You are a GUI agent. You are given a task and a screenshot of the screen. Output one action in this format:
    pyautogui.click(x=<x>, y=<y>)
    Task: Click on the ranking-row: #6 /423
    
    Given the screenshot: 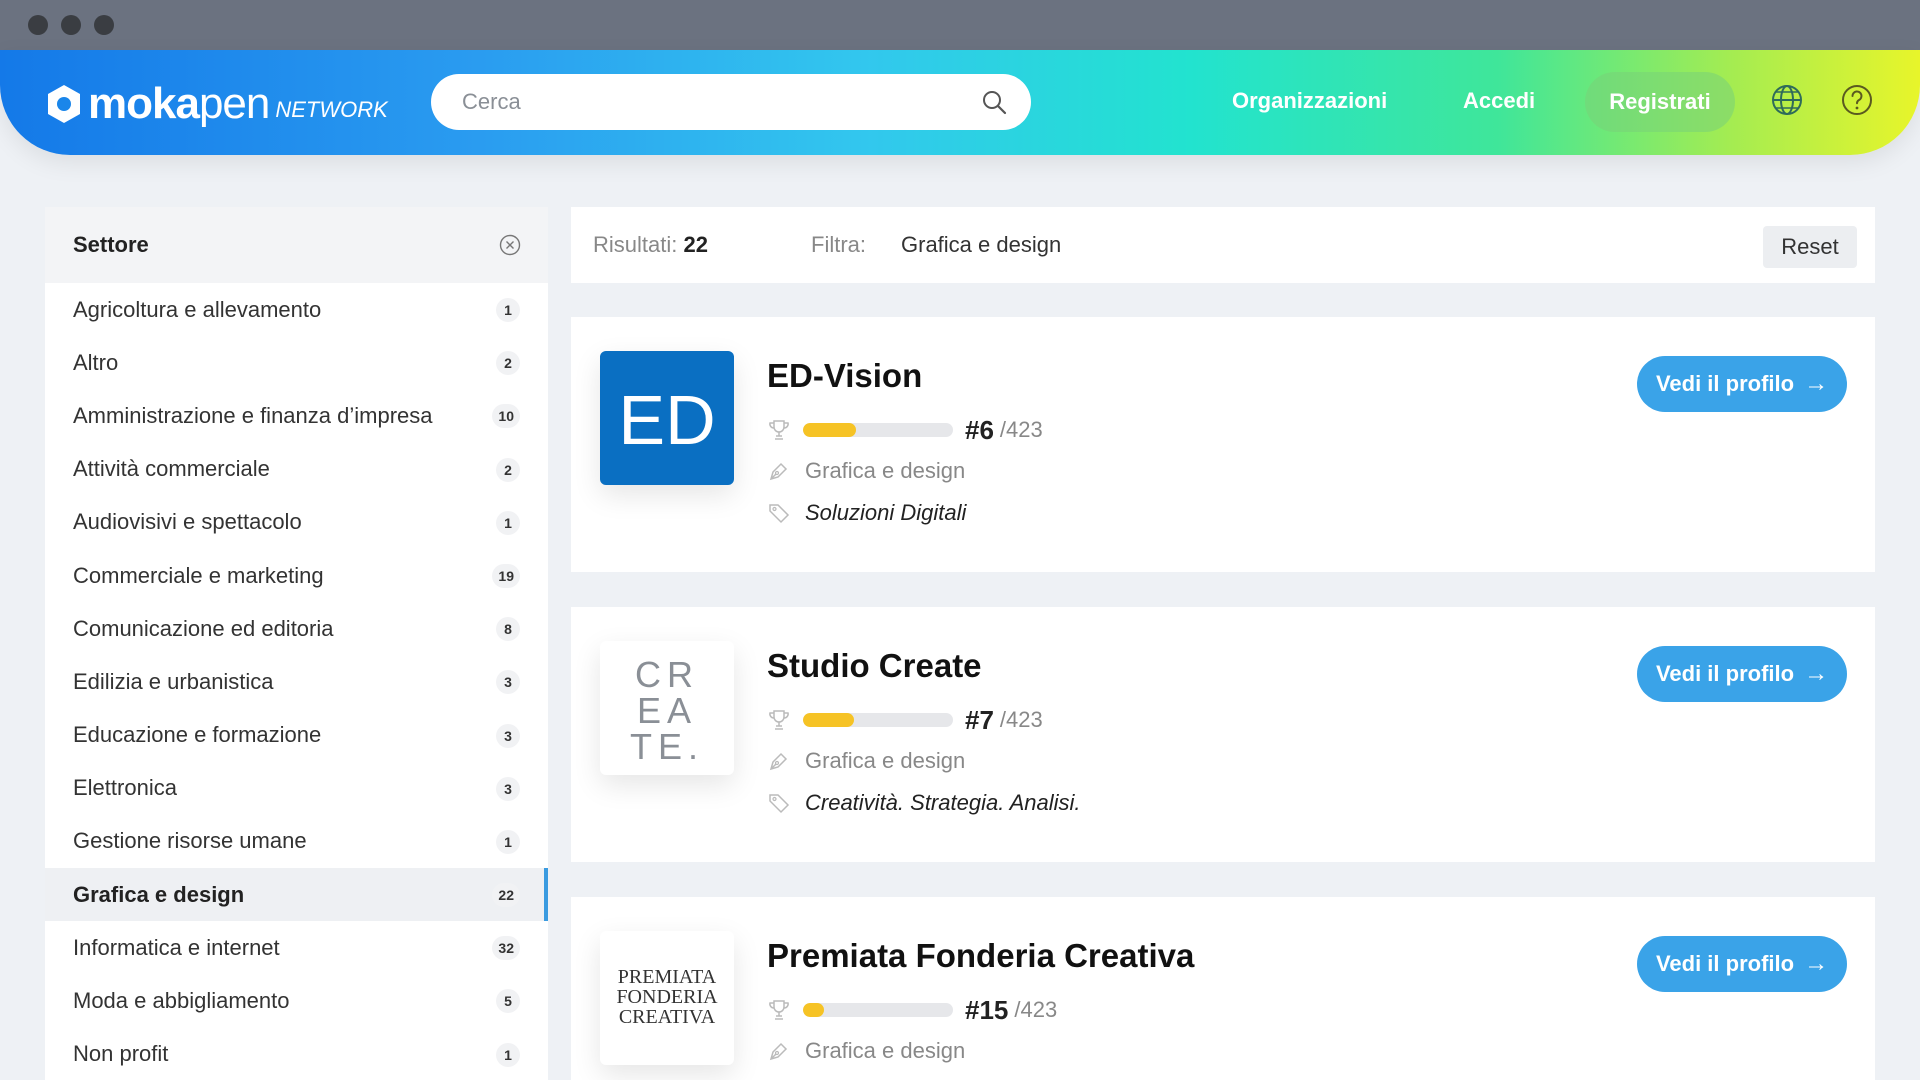 What is the action you would take?
    pyautogui.click(x=905, y=430)
    